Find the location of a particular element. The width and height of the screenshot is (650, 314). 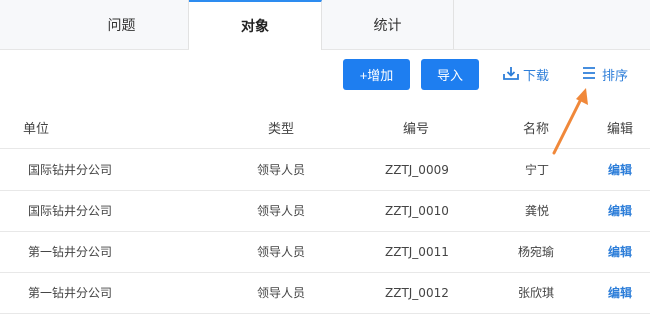

header-type: 类型 is located at coordinates (281, 129).